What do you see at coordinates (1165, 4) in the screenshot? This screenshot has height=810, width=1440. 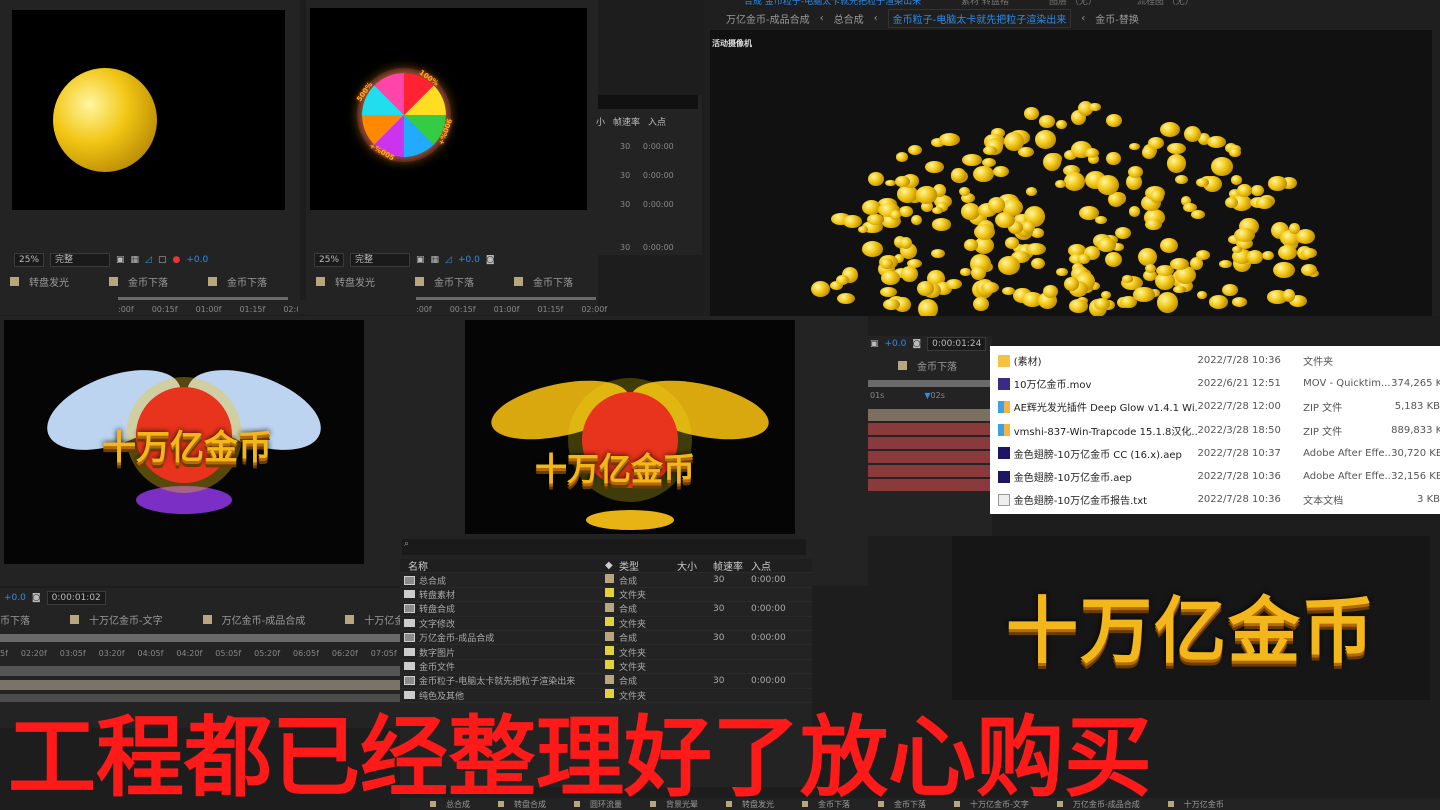 I see `tab-flowchart: 流程图 （无）` at bounding box center [1165, 4].